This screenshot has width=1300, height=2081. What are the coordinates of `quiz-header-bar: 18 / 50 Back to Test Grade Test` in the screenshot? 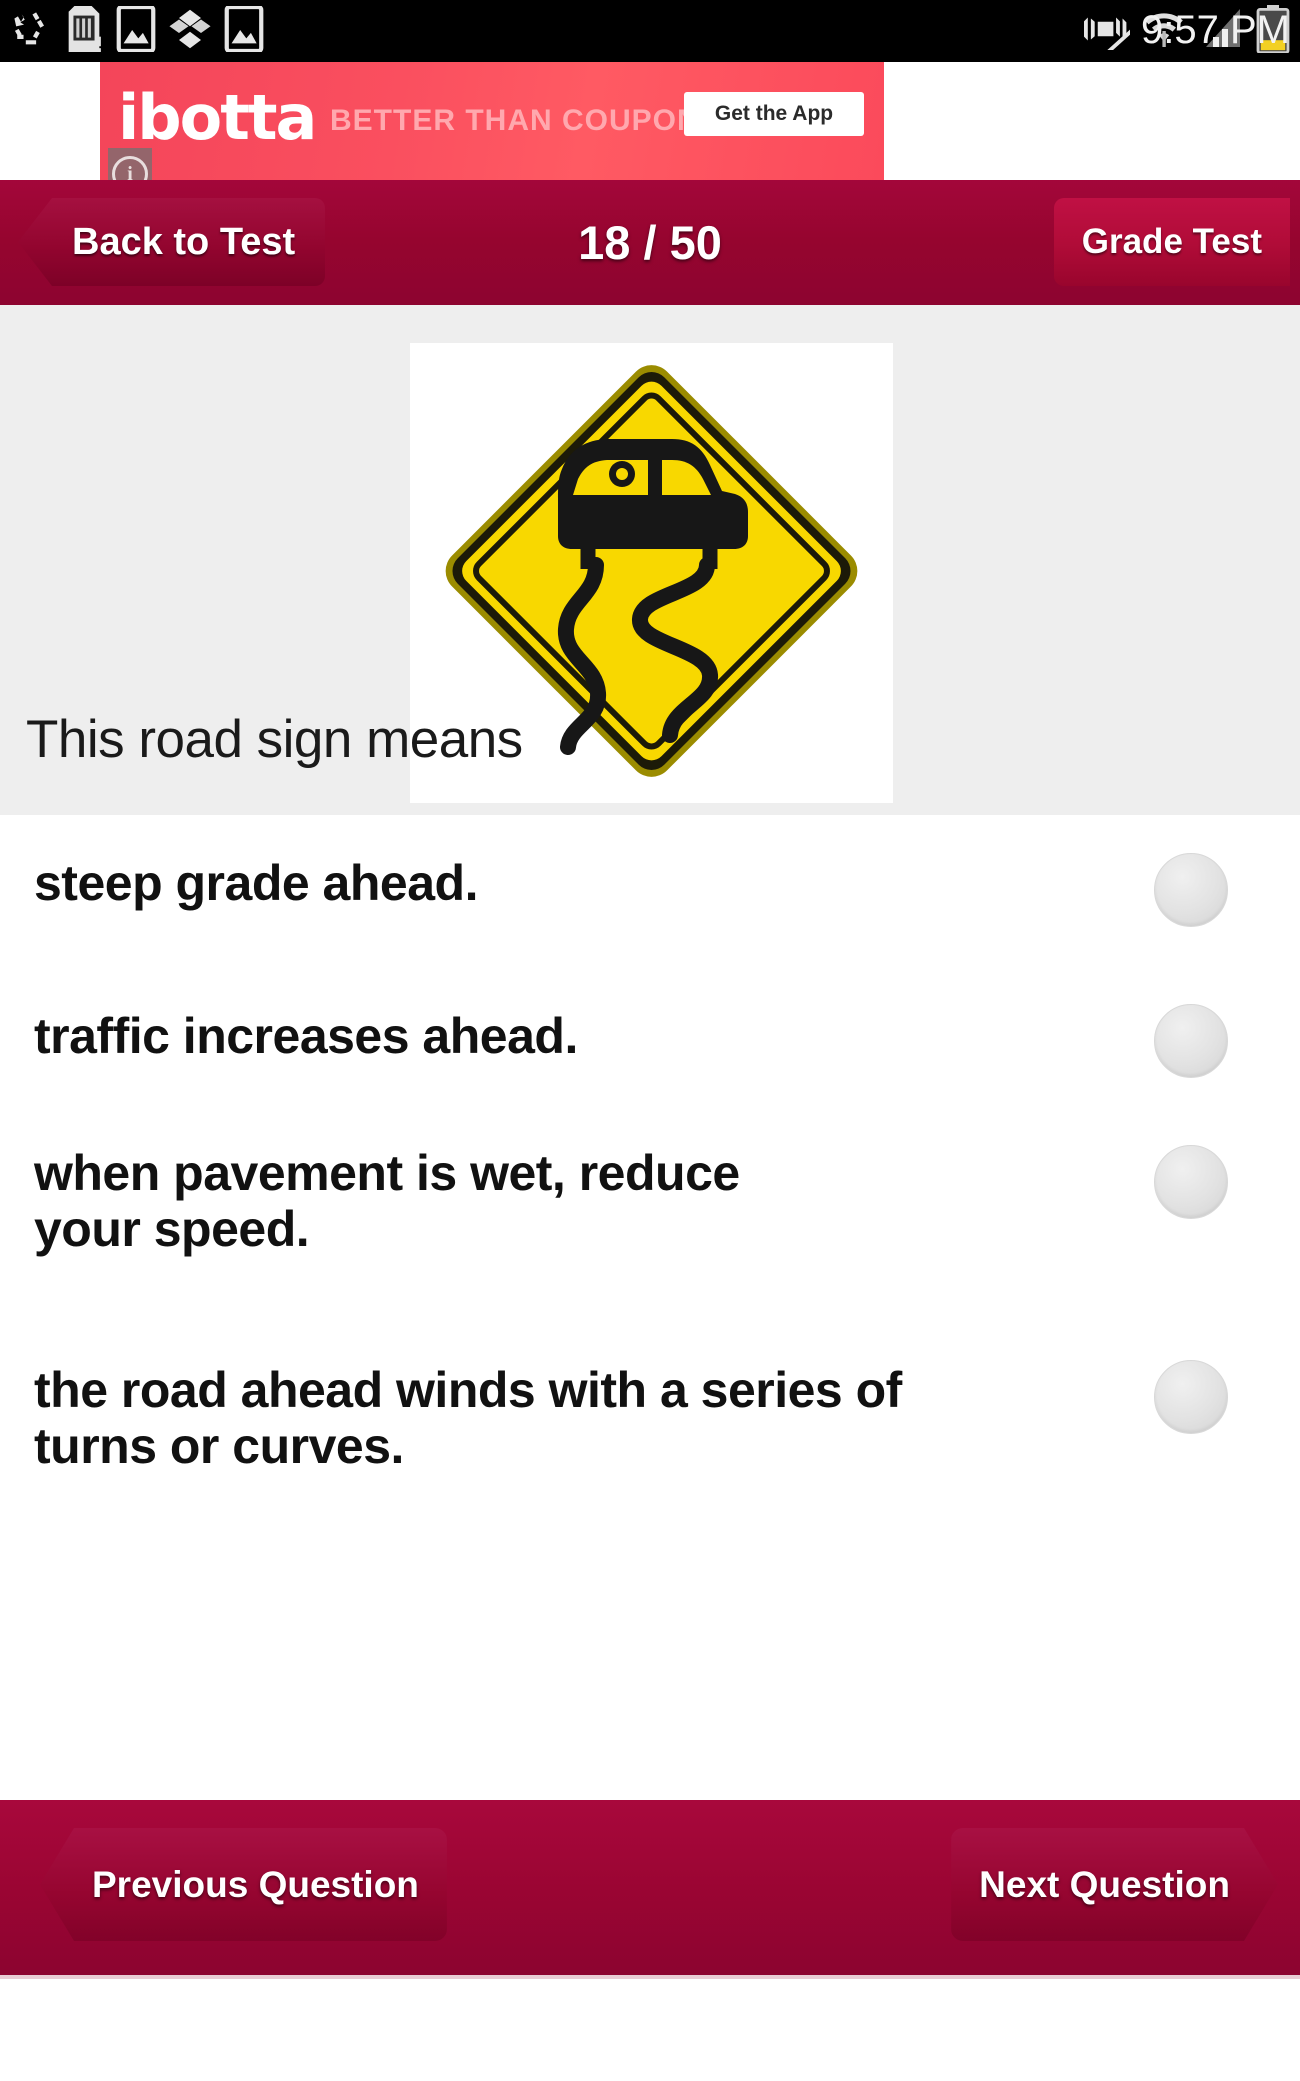 It's located at (650, 242).